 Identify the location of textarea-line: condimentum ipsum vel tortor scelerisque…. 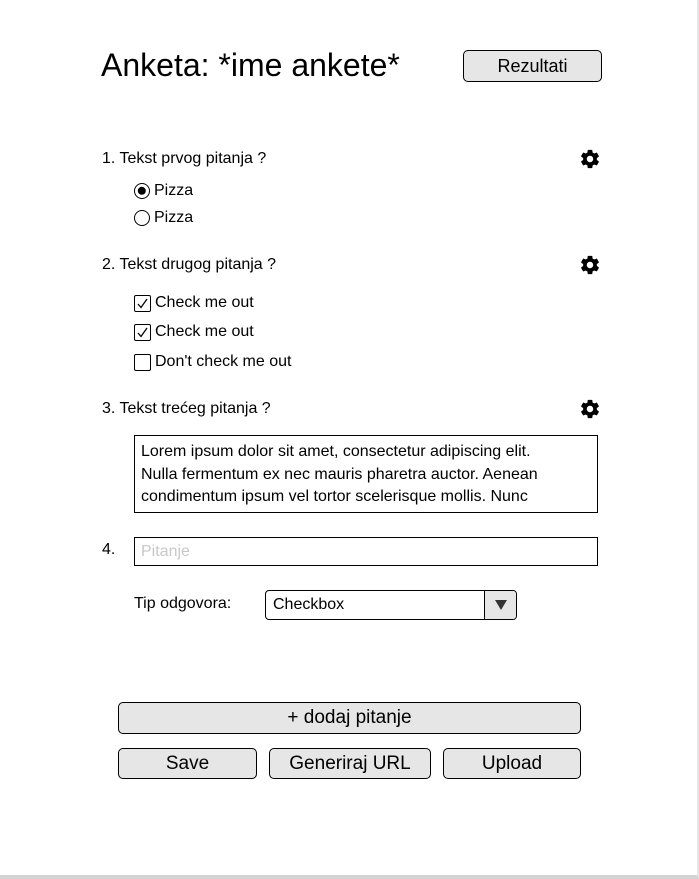
(334, 496).